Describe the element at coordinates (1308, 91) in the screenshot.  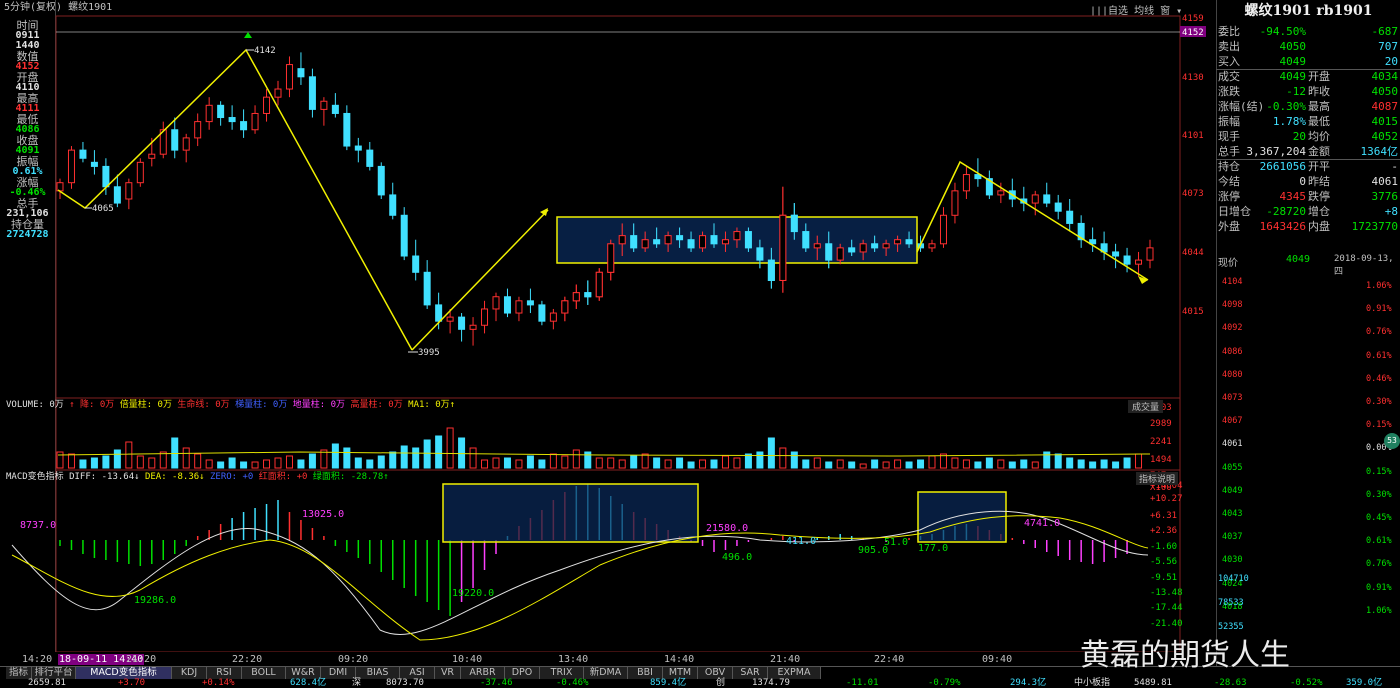
I see `quote-row: 涨跌 -12 昨收 4050` at that location.